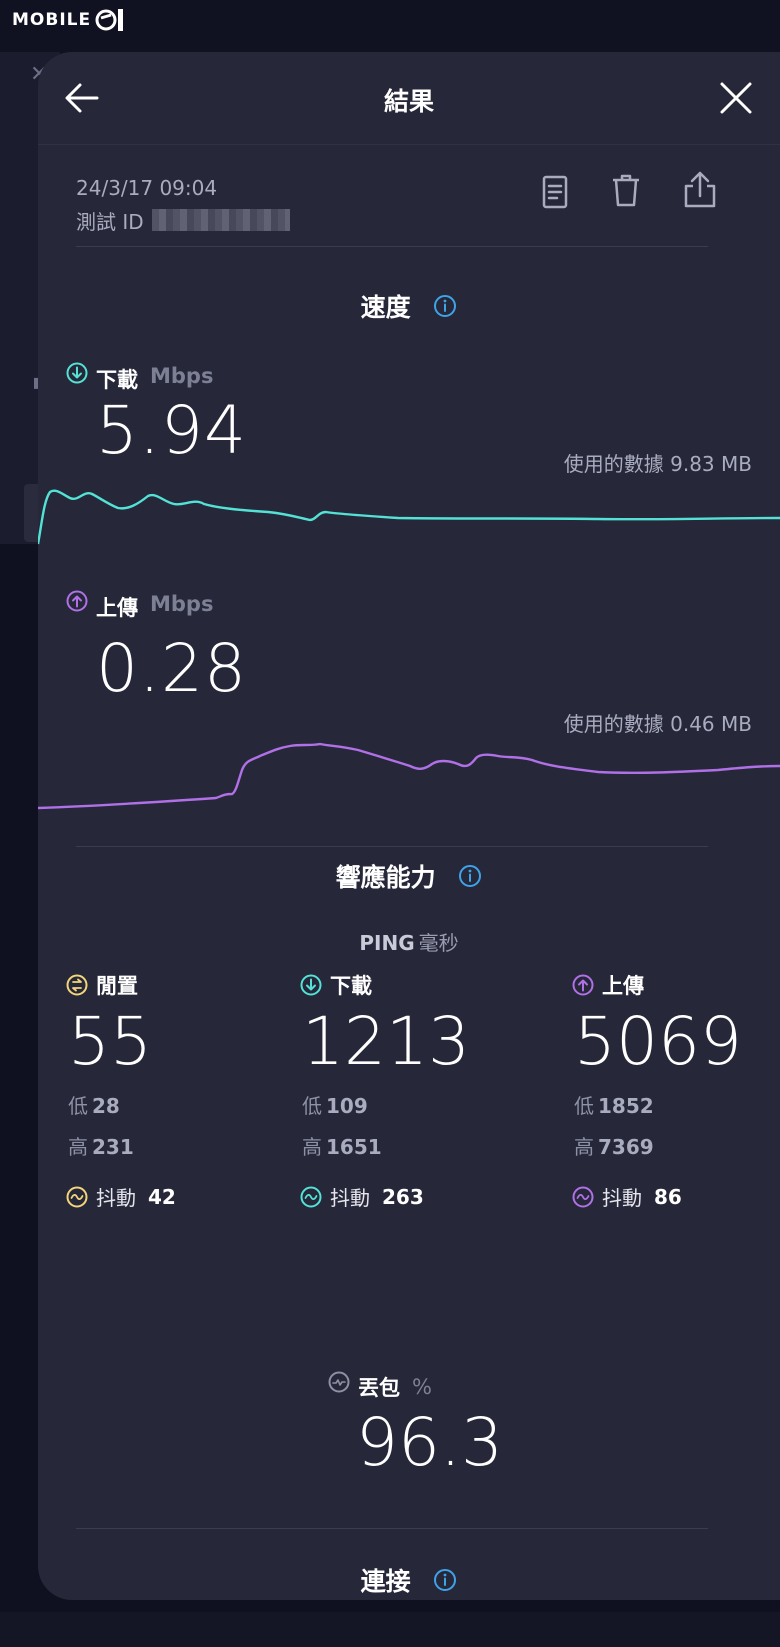 This screenshot has width=780, height=1647. I want to click on ping-unit: 毫秒, so click(438, 943).